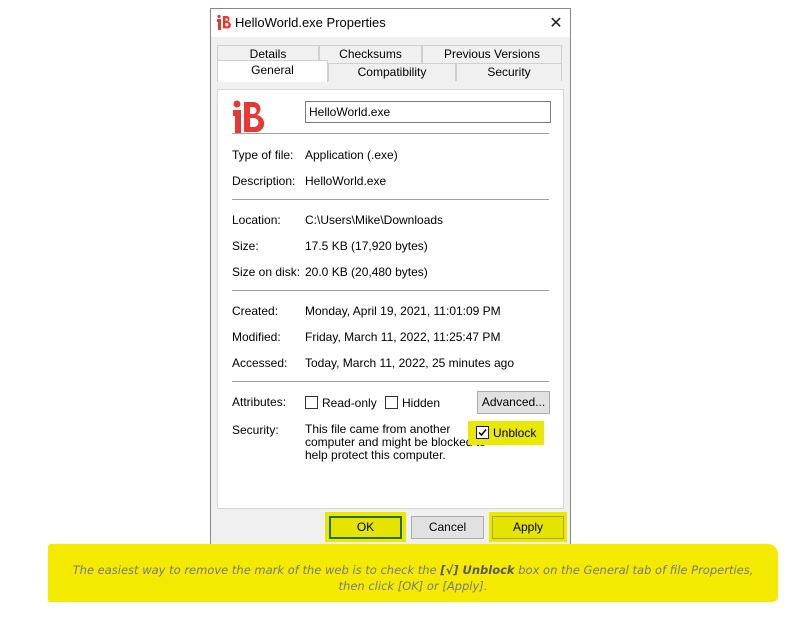 This screenshot has width=799, height=626. I want to click on size-on-disk-value: 20.0 KB (20,480 bytes), so click(366, 272).